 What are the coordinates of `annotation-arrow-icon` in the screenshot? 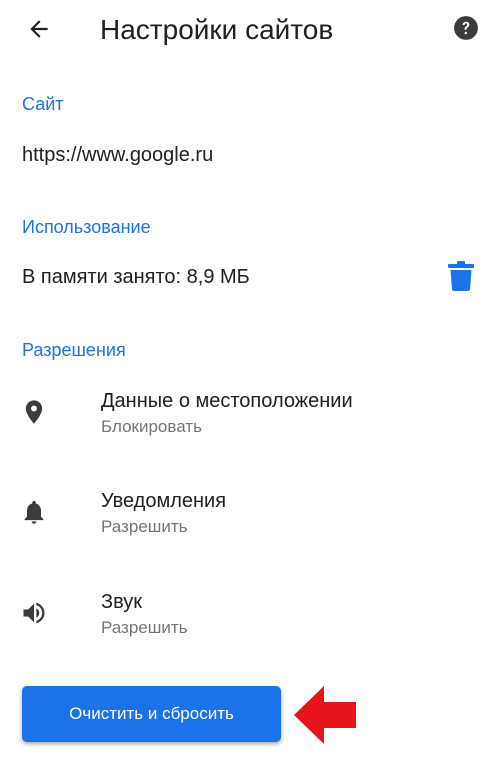 It's located at (325, 715).